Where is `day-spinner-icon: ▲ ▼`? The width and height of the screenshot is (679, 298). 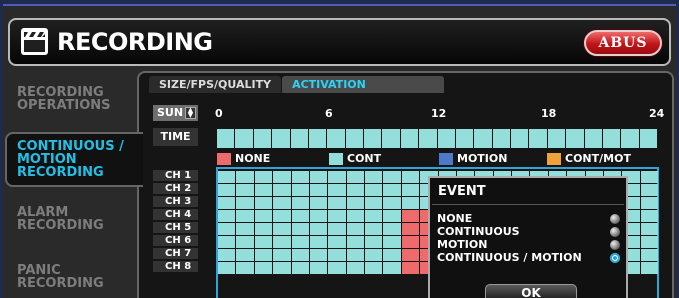 day-spinner-icon: ▲ ▼ is located at coordinates (190, 113).